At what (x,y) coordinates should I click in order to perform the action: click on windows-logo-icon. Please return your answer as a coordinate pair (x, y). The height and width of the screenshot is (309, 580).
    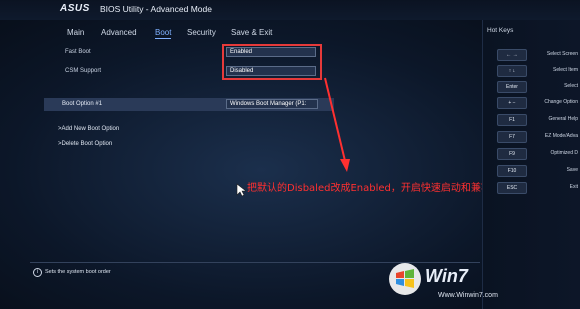
    Looking at the image, I should click on (405, 279).